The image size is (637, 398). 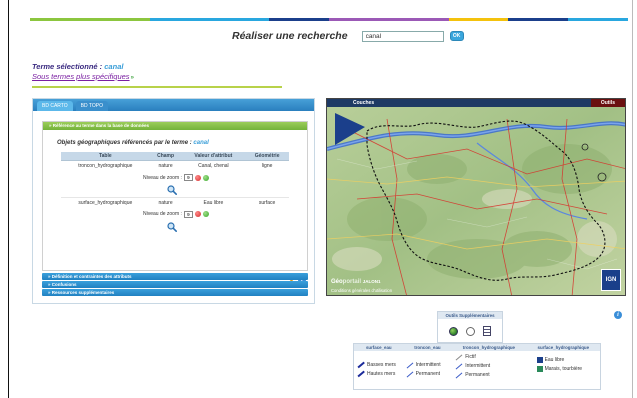 What do you see at coordinates (378, 347) in the screenshot?
I see `legend-header-cell: surface_eau` at bounding box center [378, 347].